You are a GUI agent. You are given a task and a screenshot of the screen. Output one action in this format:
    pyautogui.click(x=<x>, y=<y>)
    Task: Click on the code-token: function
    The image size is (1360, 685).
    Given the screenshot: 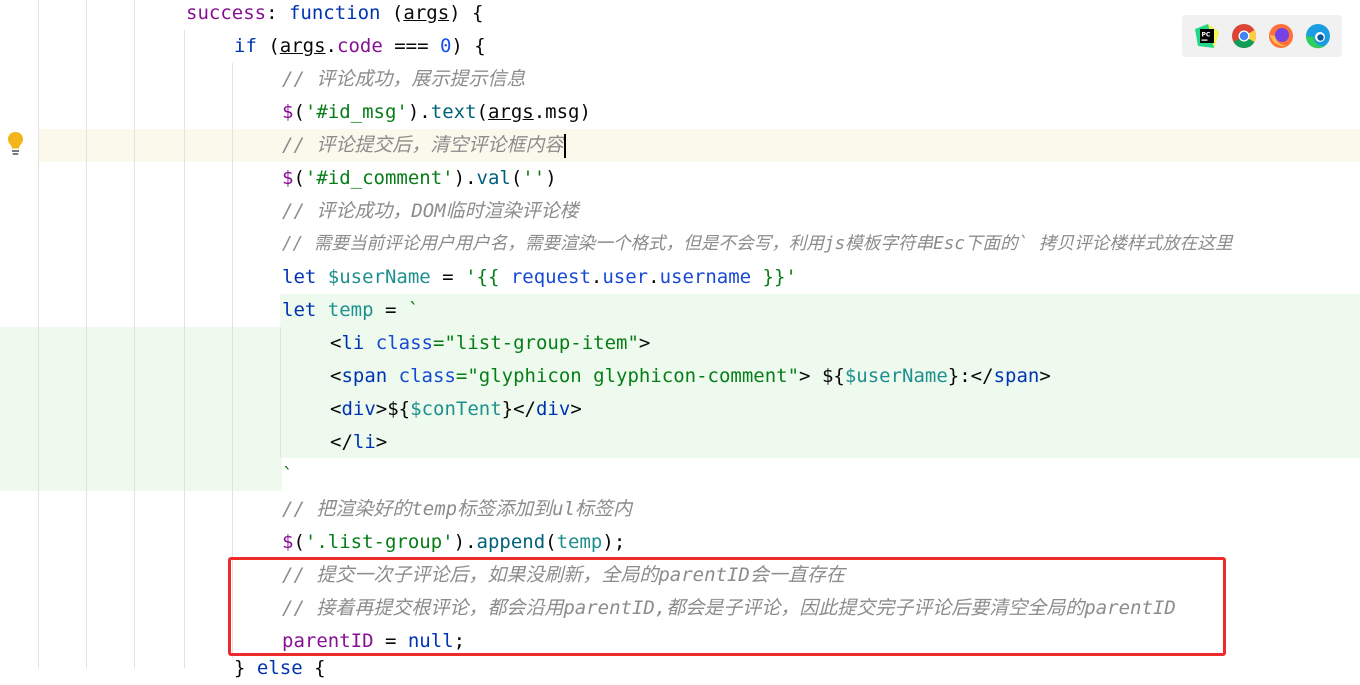 What is the action you would take?
    pyautogui.click(x=334, y=13)
    